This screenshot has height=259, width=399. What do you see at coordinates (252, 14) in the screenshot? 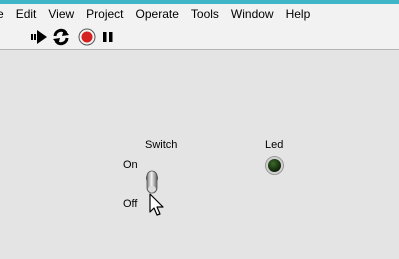
I see `menu-window: Window` at bounding box center [252, 14].